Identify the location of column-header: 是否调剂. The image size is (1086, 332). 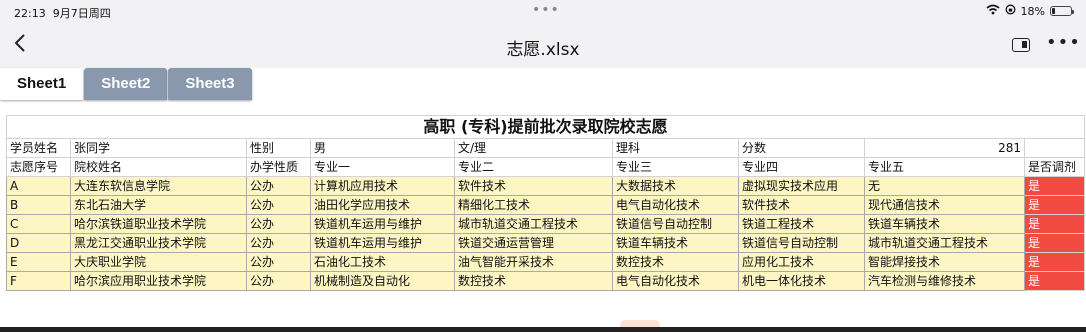
(1054, 167).